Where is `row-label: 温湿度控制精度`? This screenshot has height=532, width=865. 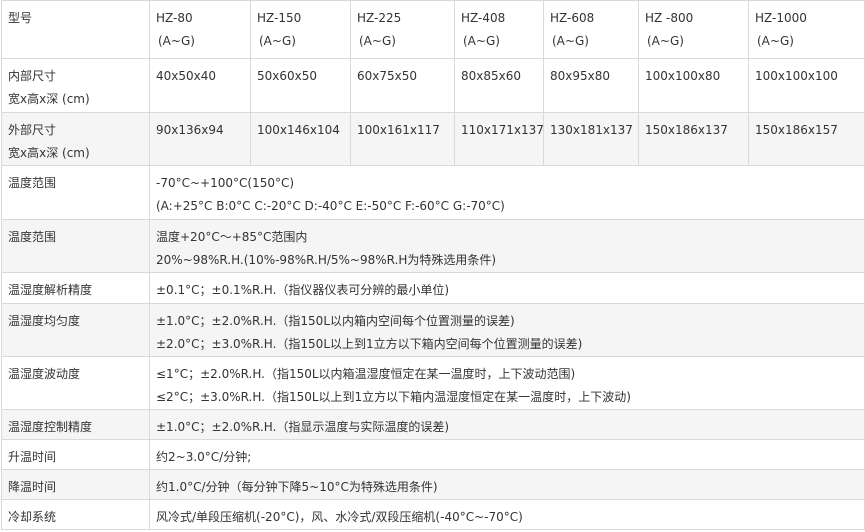 row-label: 温湿度控制精度 is located at coordinates (75, 424).